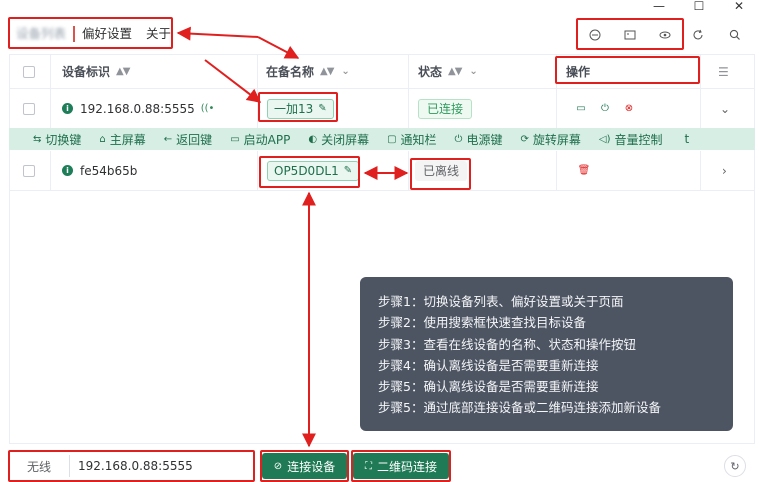 The width and height of the screenshot is (759, 482). What do you see at coordinates (39, 466) in the screenshot?
I see `connection-mode-select: 无线` at bounding box center [39, 466].